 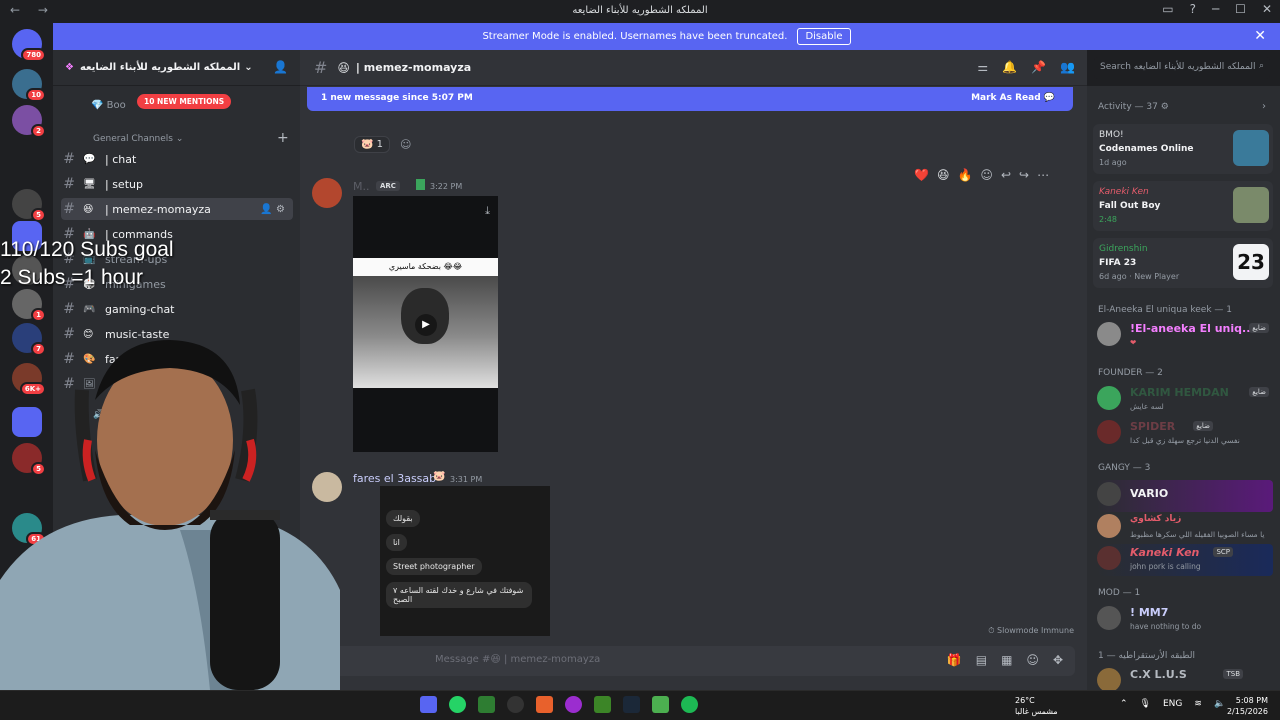 I want to click on fire-reaction-icon: 🔥, so click(x=964, y=175).